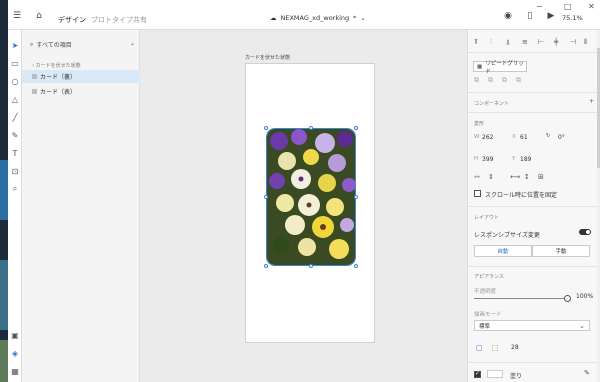 The width and height of the screenshot is (600, 382). Describe the element at coordinates (15, 117) in the screenshot. I see `line-tool-icon: ╱` at that location.